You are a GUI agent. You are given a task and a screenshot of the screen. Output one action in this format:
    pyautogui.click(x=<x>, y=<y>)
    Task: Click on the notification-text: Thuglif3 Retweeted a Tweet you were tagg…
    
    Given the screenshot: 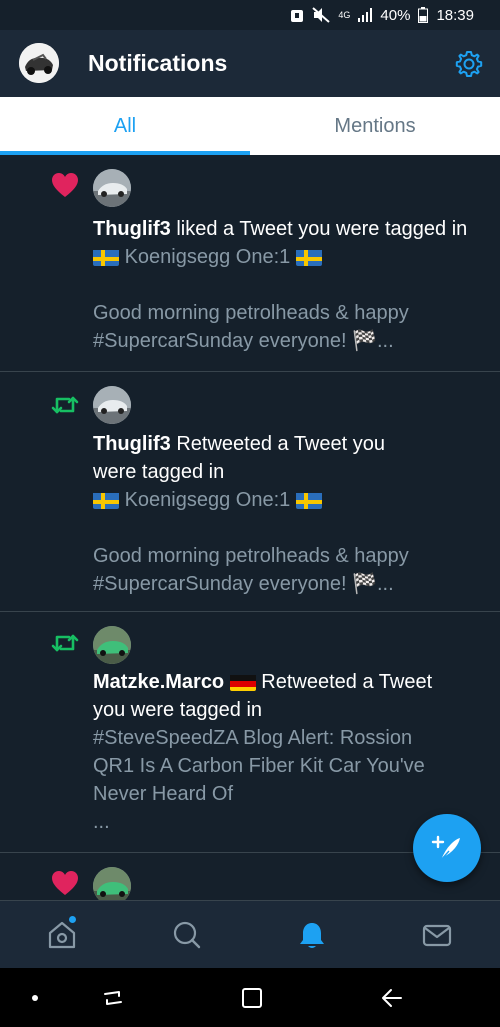 What is the action you would take?
    pyautogui.click(x=290, y=514)
    